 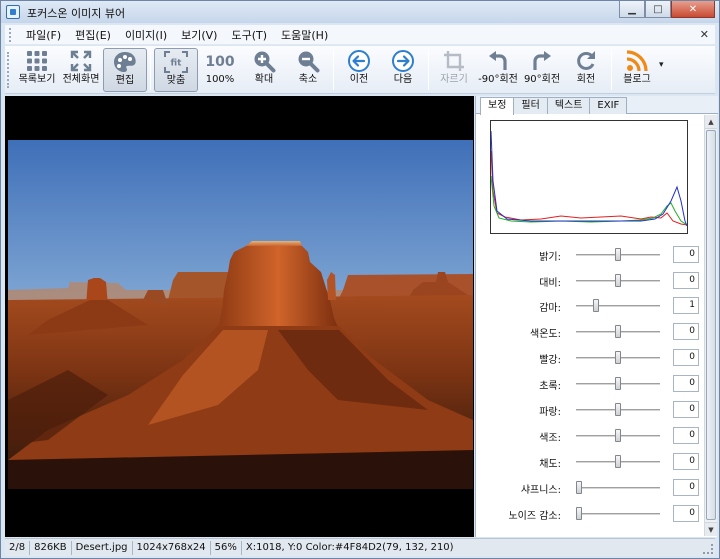 I want to click on status-index: 2/8, so click(x=18, y=547).